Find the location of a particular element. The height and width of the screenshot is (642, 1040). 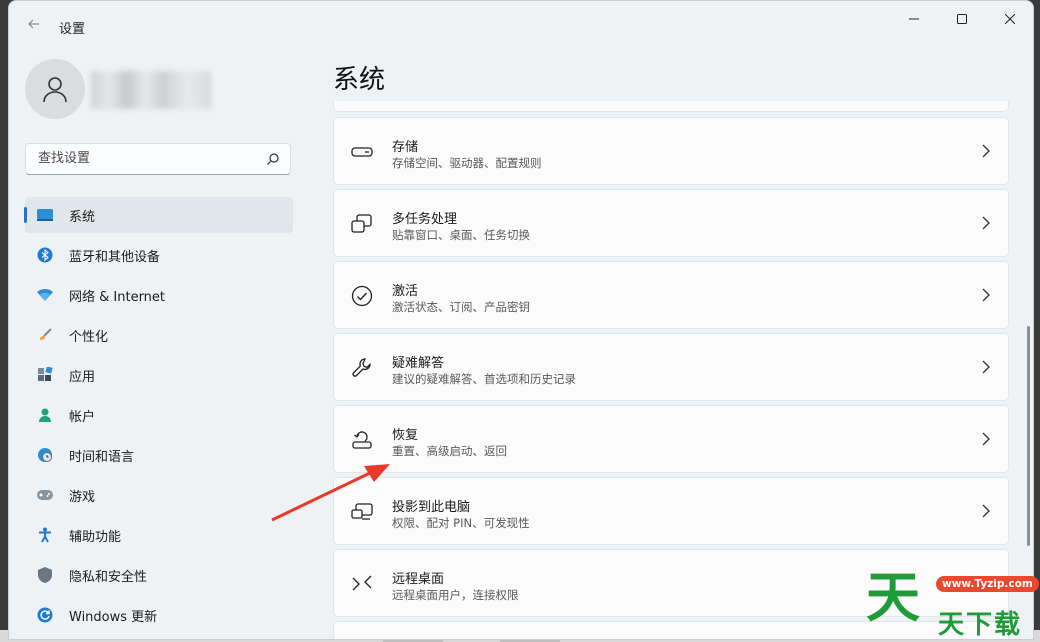

sidebar-item-label: 辅助功能 is located at coordinates (95, 537).